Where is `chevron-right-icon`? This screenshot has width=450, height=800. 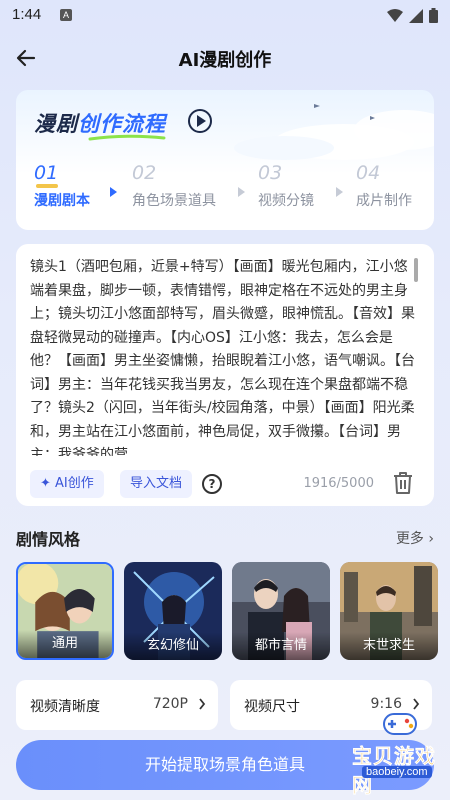
chevron-right-icon is located at coordinates (202, 704).